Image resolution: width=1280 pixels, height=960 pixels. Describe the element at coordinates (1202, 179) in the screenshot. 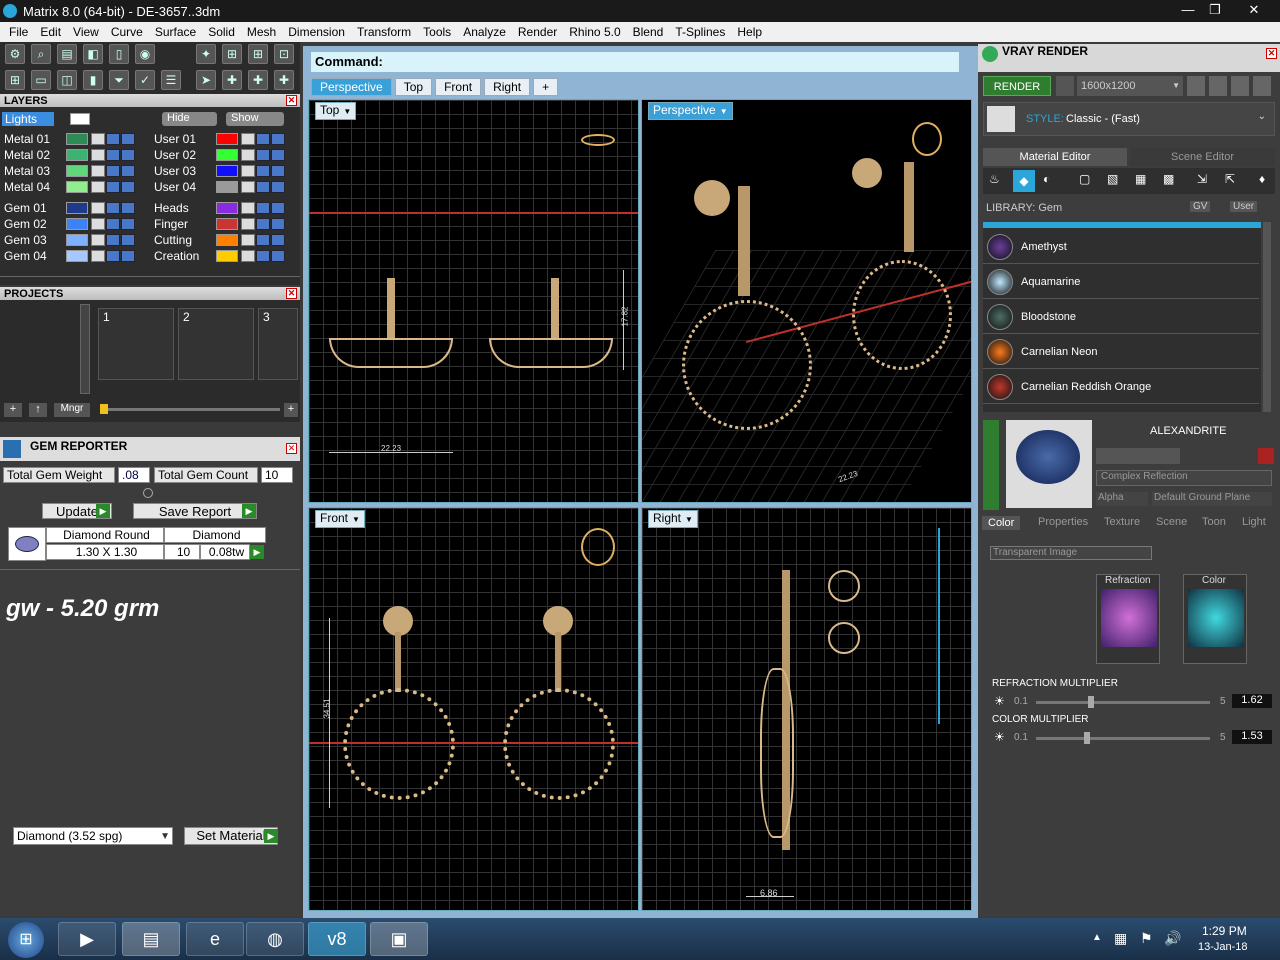

I see `import-icon: ⇲` at that location.